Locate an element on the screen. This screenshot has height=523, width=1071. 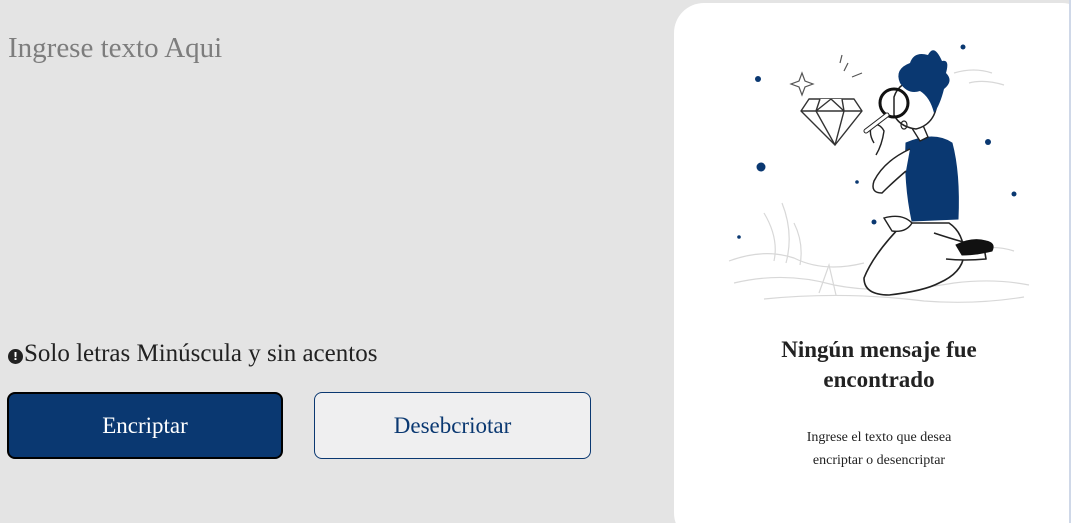
exclamation-circle-icon: ! is located at coordinates (15, 356).